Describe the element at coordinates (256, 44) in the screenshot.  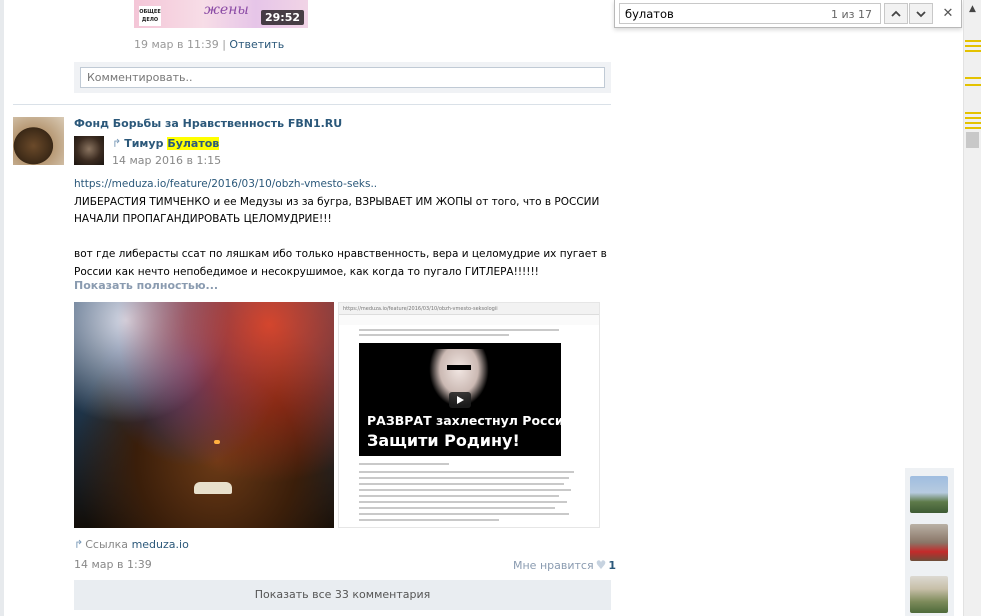
I see `reply-link: Ответить` at that location.